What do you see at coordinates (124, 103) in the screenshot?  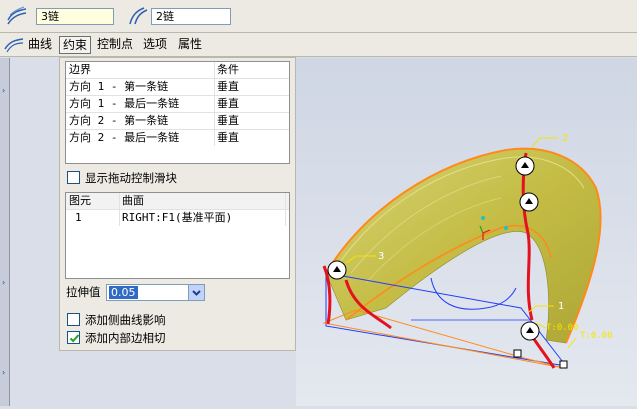 I see `boundary-cell: 方向 1 - 最后一条链` at bounding box center [124, 103].